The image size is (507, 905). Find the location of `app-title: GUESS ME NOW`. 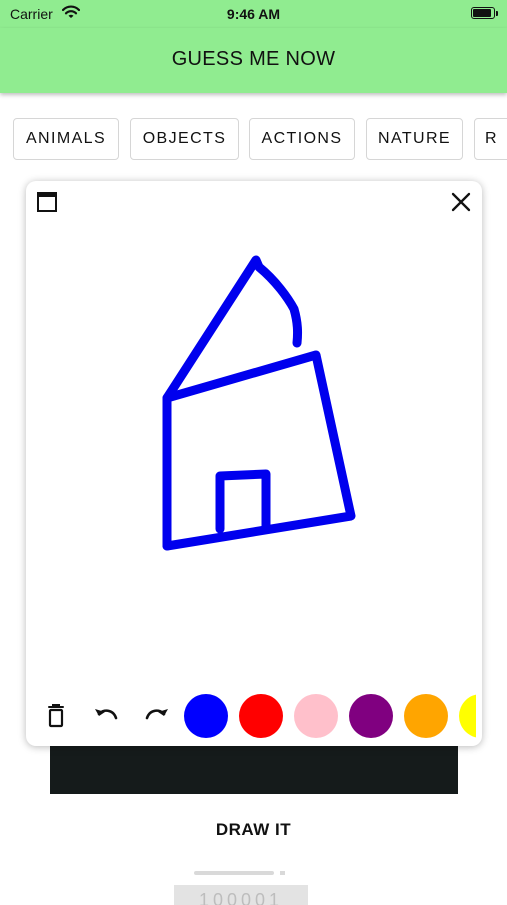

app-title: GUESS ME NOW is located at coordinates (253, 59).